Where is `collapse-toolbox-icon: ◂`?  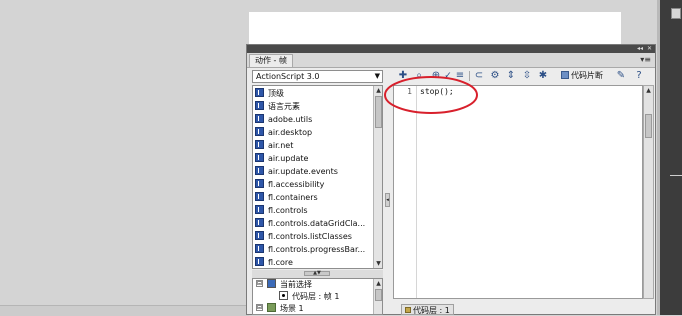
collapse-toolbox-icon: ◂ is located at coordinates (387, 200).